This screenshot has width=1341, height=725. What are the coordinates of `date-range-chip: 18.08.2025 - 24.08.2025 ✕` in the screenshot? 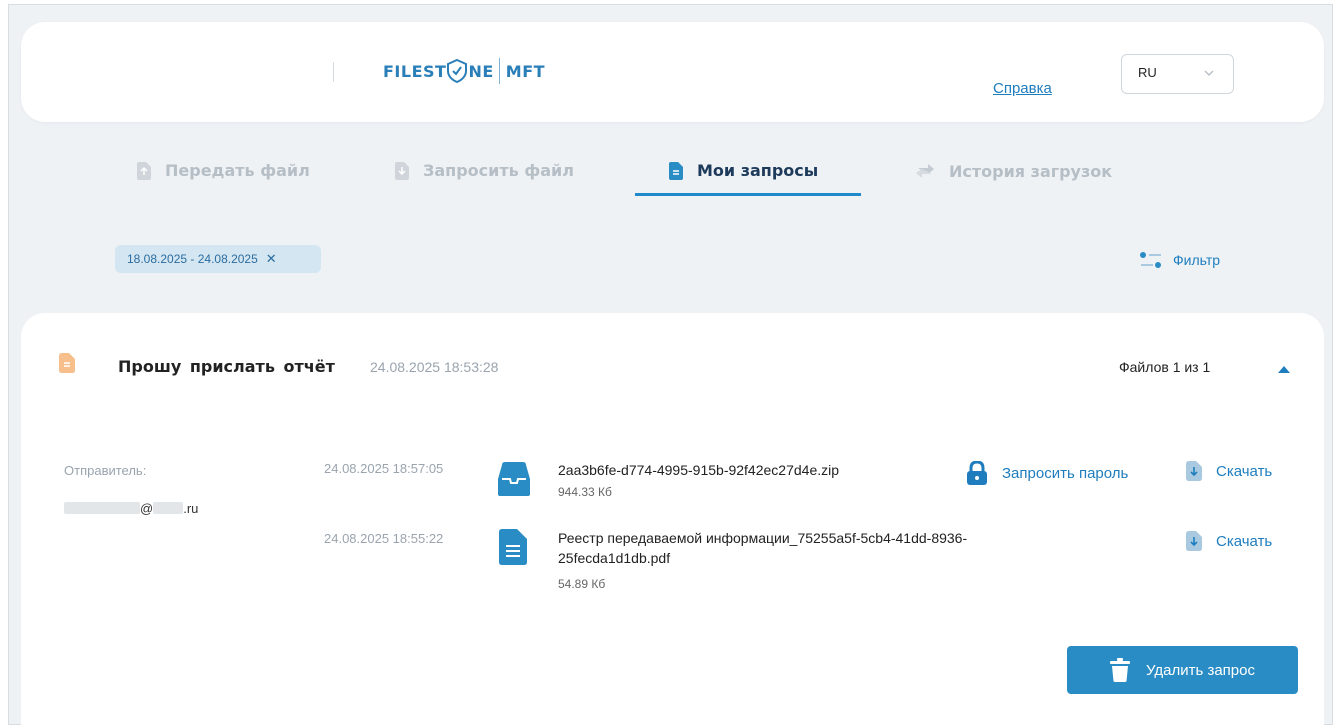 It's located at (218, 259).